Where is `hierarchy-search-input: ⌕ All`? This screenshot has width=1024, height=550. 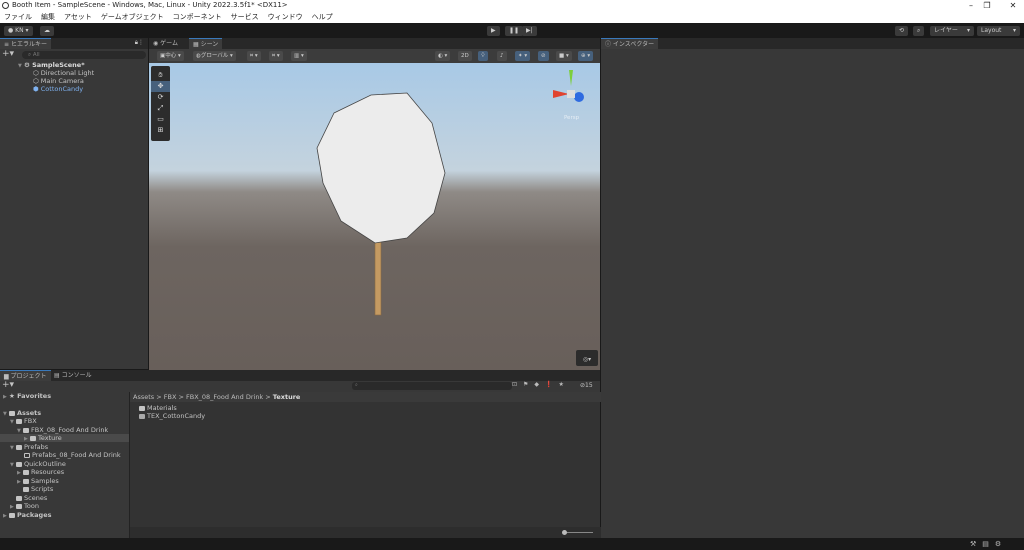 hierarchy-search-input: ⌕ All is located at coordinates (84, 55).